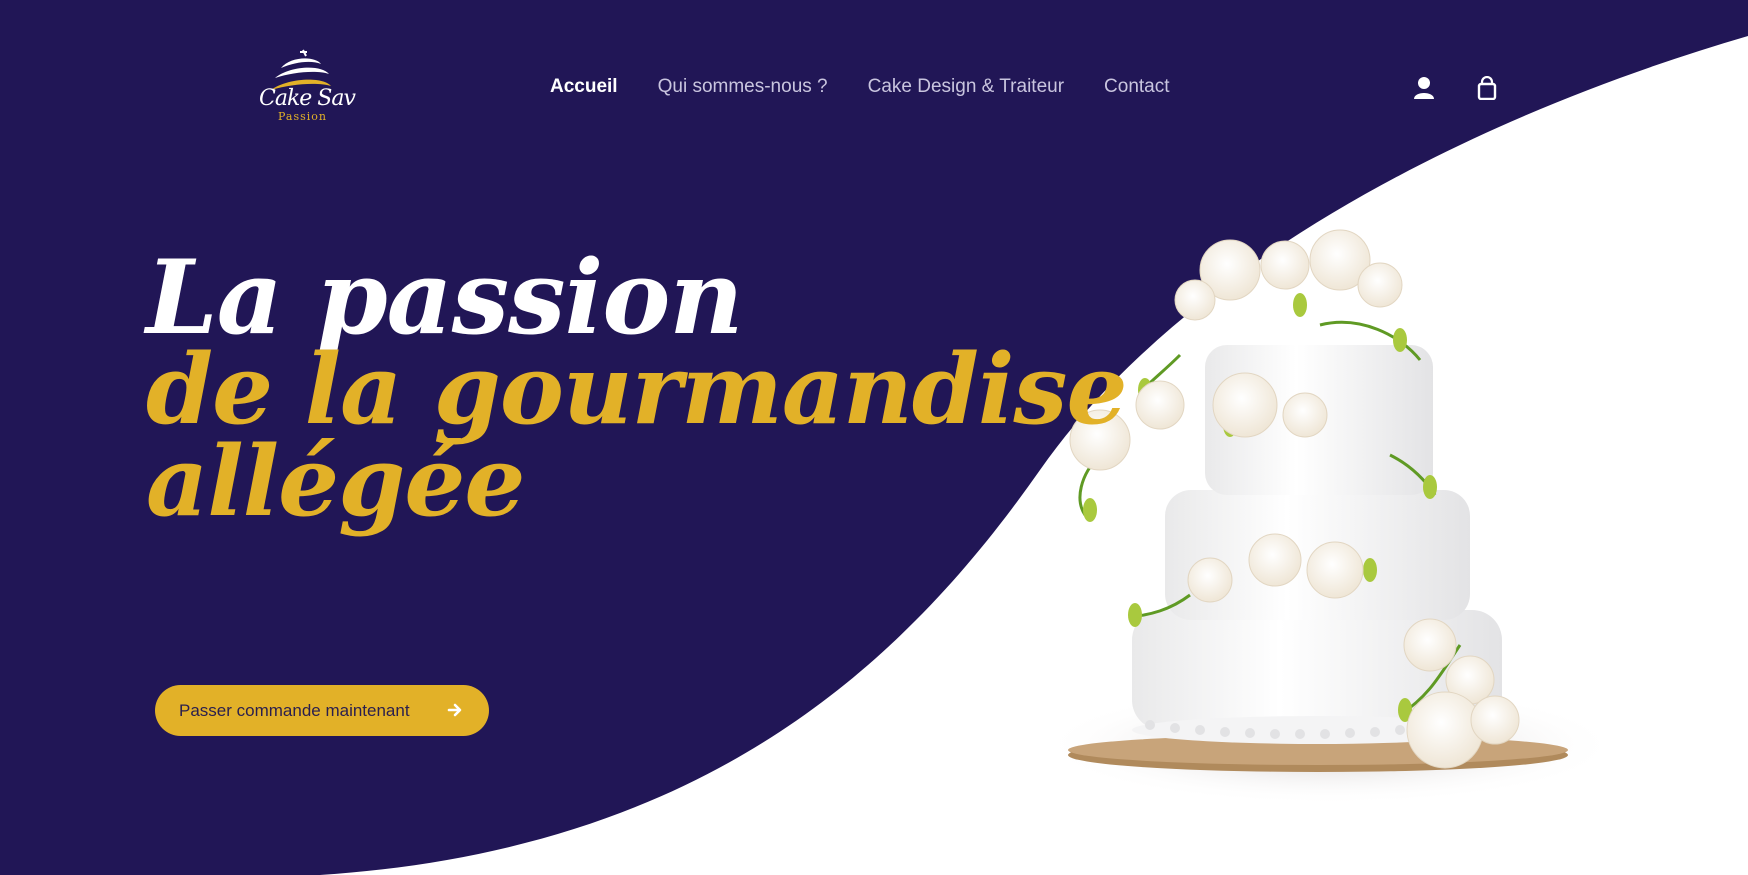 Image resolution: width=1748 pixels, height=875 pixels. I want to click on hero-title-line-2: de la gourmandise, so click(637, 389).